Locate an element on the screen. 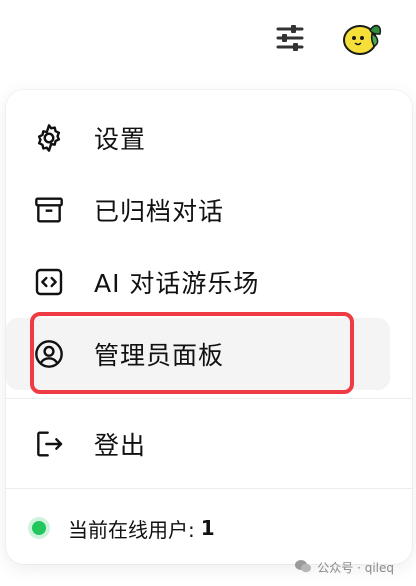 This screenshot has width=416, height=586. menu-item-archived-chats: 已归档对话 is located at coordinates (209, 210).